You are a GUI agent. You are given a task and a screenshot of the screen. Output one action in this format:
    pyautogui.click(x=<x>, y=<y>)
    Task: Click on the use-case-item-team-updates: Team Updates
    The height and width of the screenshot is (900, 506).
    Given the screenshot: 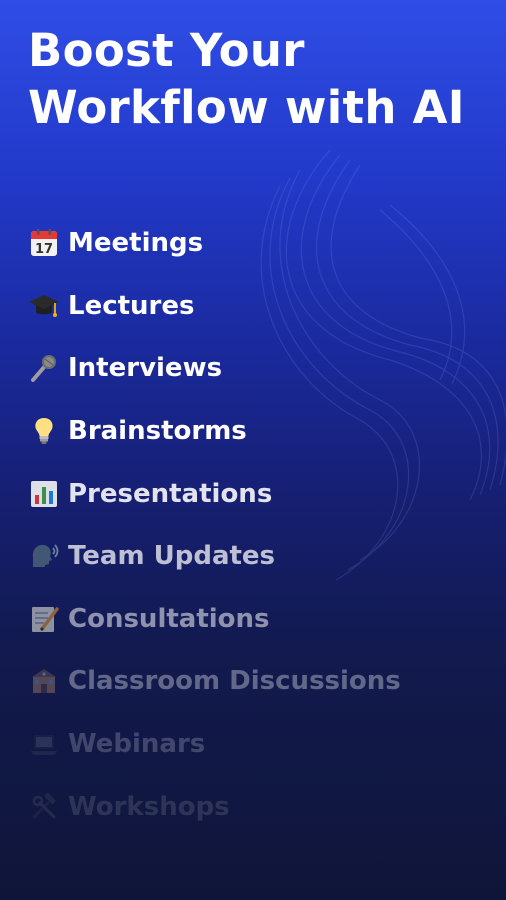 What is the action you would take?
    pyautogui.click(x=214, y=556)
    